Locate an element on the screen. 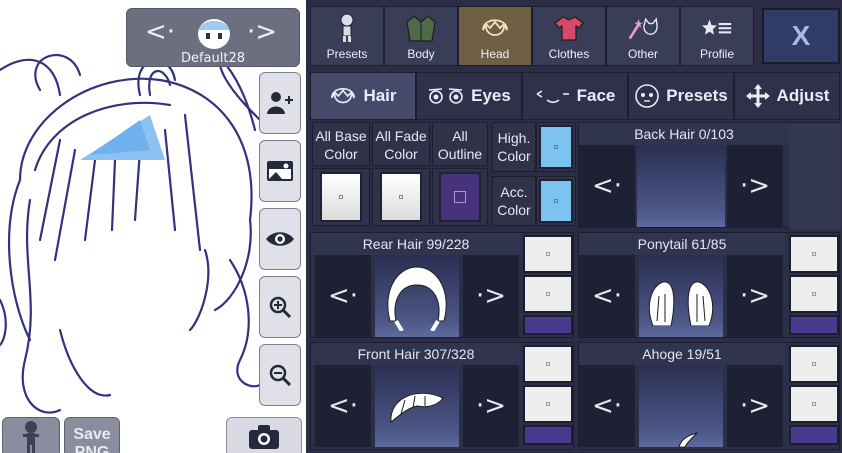 This screenshot has height=453, width=842. front-hair-title: Front Hair 307/328 is located at coordinates (416, 354).